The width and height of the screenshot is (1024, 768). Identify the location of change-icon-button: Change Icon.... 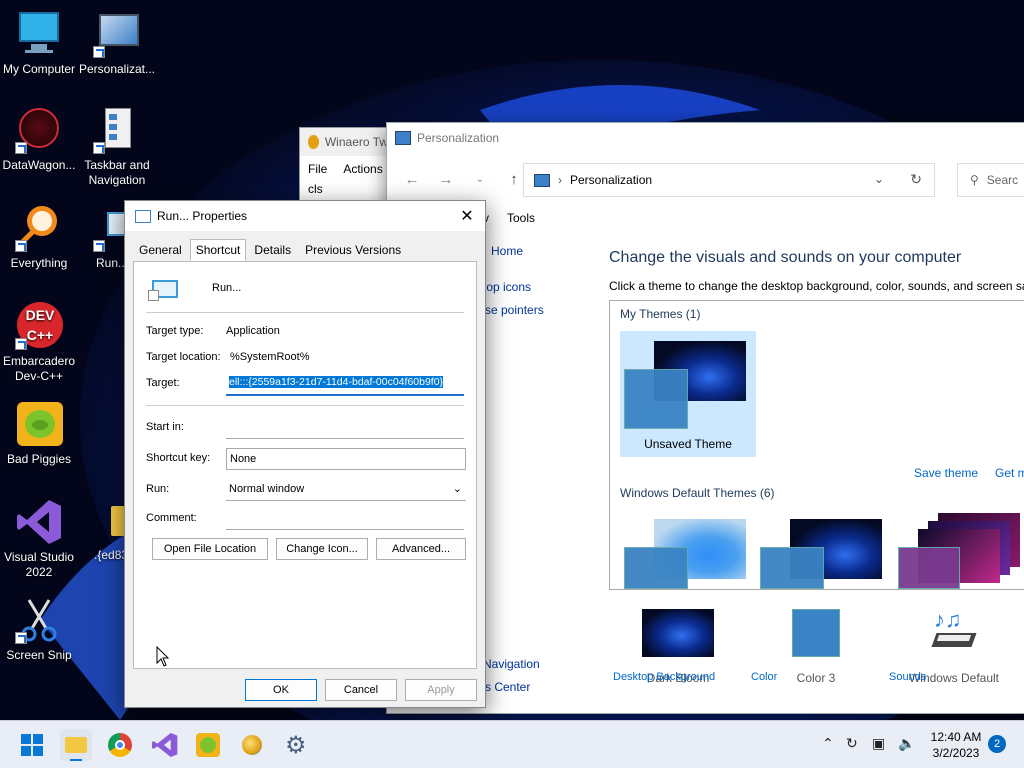
(322, 549).